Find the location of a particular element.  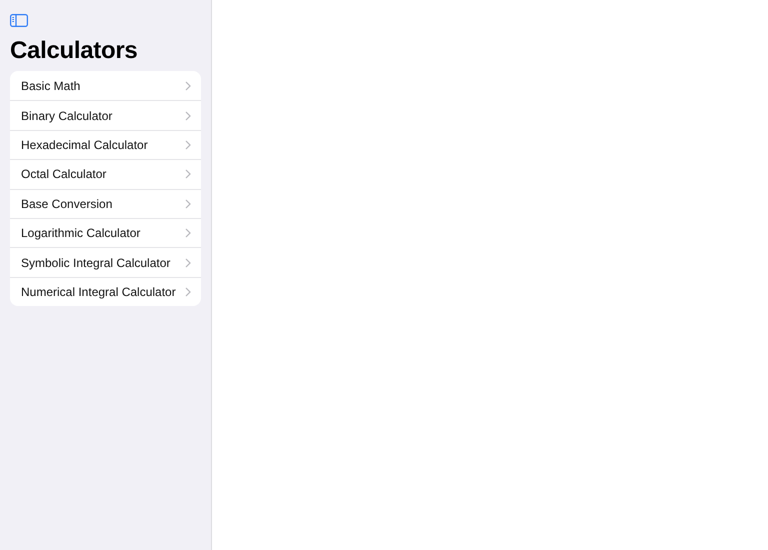

list-item: Octal Calculator is located at coordinates (105, 174).